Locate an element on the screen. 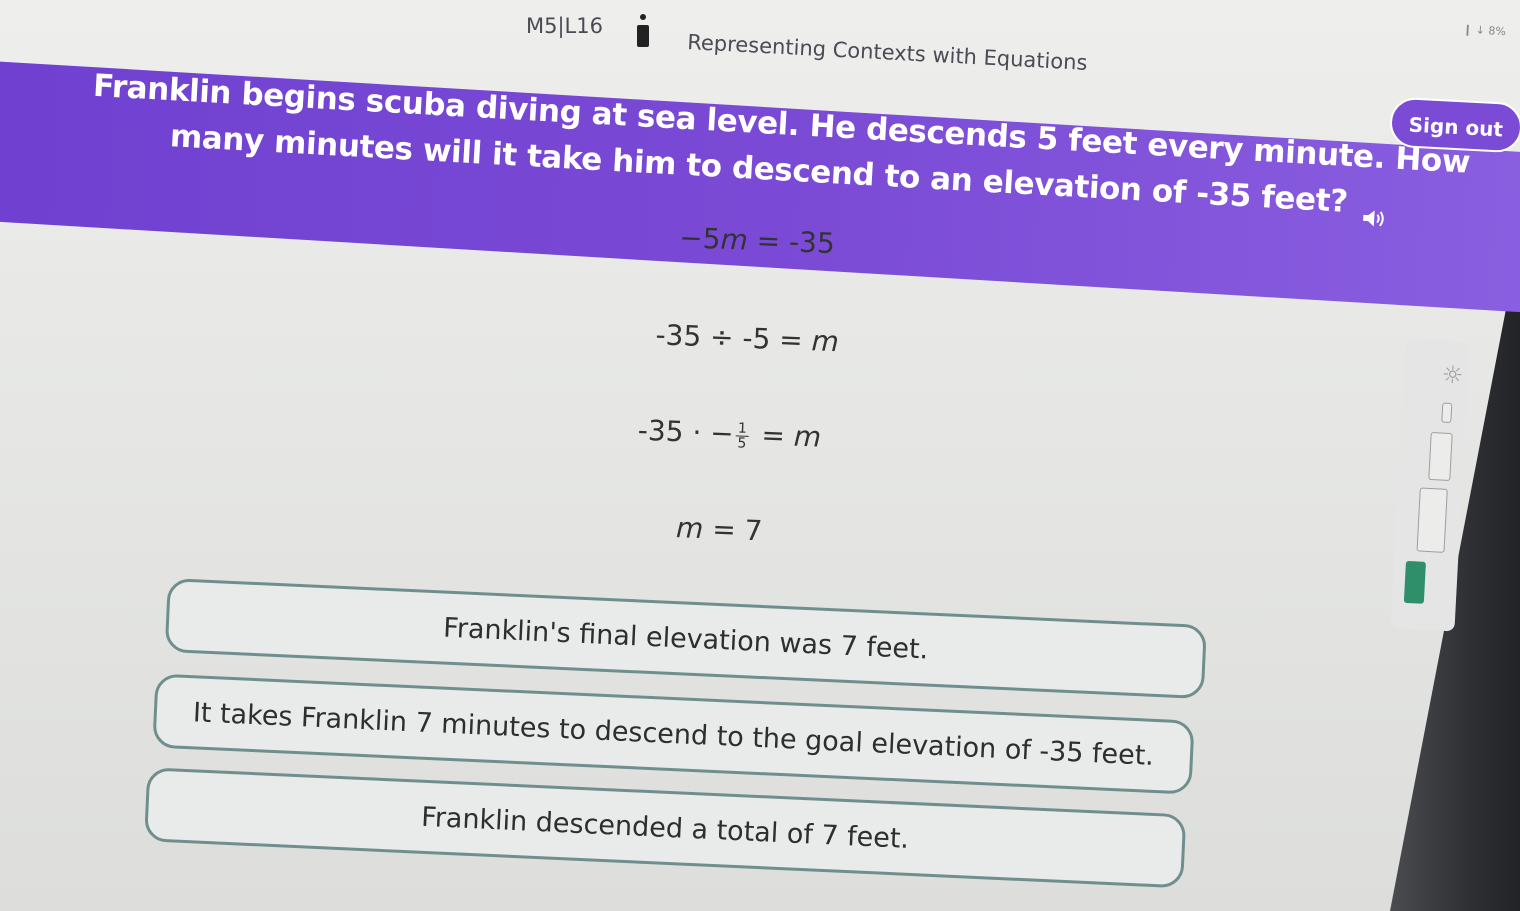  person-icon-head is located at coordinates (643, 17).